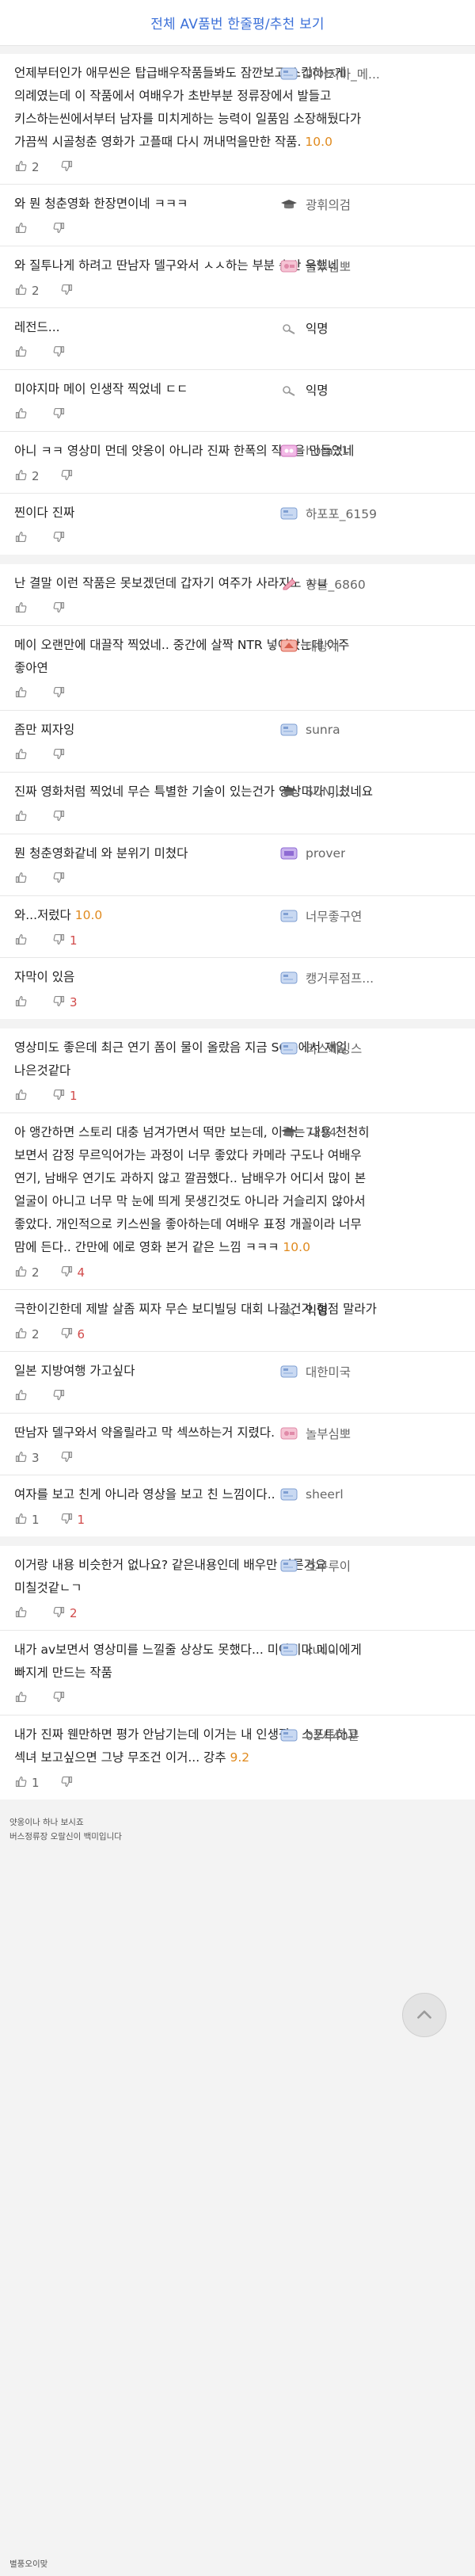  What do you see at coordinates (374, 1371) in the screenshot?
I see `comment-author: 대한미국` at bounding box center [374, 1371].